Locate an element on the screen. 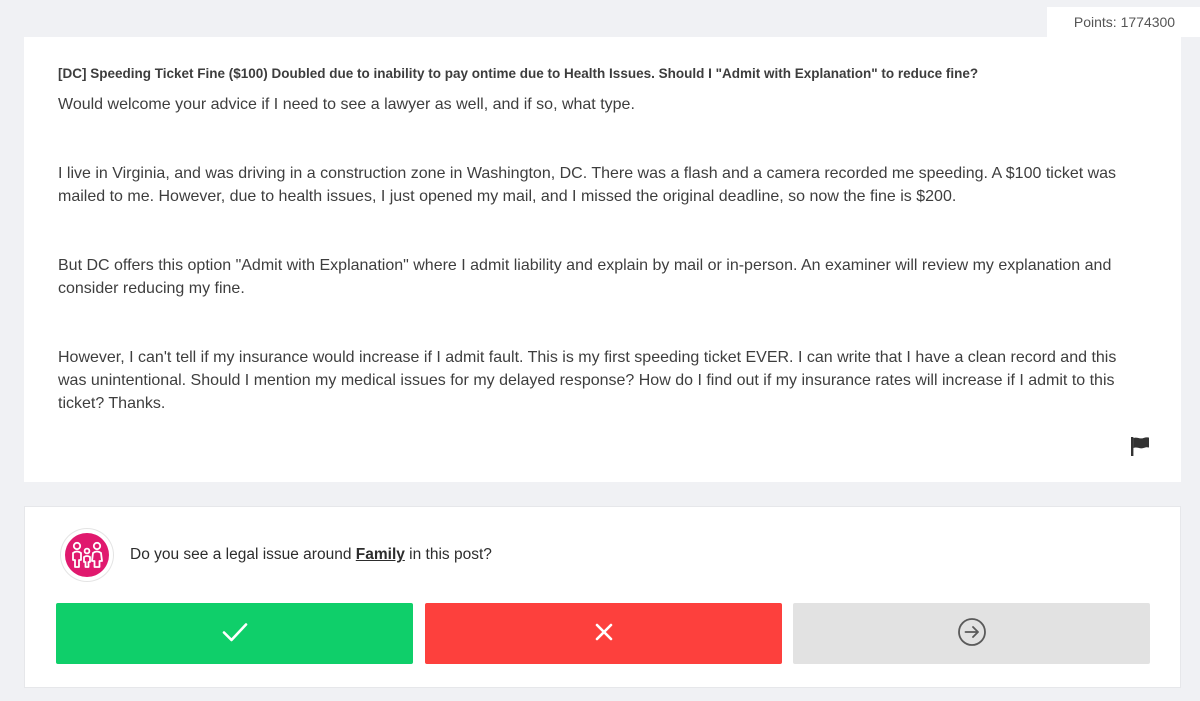 Image resolution: width=1200 pixels, height=701 pixels. points-badge: Points: 1774300 is located at coordinates (1123, 22).